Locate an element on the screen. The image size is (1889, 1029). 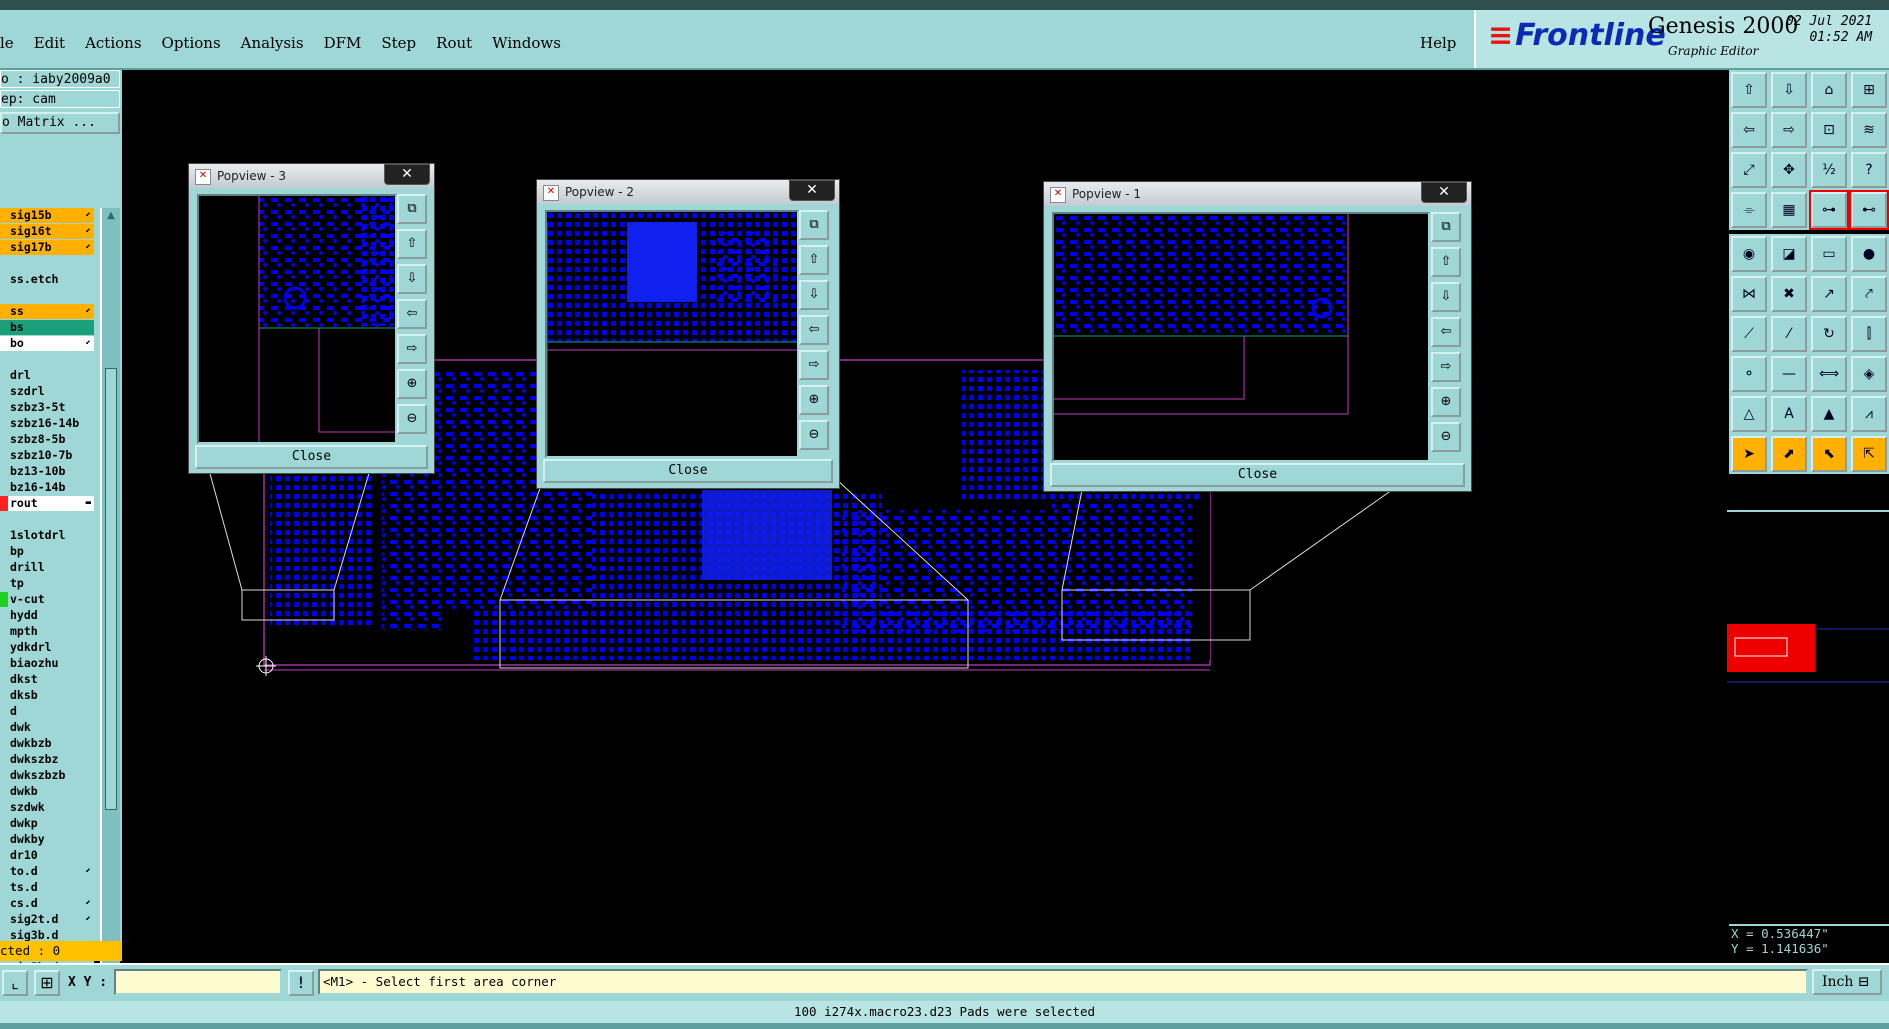
menu-dfm: DFM is located at coordinates (343, 39).